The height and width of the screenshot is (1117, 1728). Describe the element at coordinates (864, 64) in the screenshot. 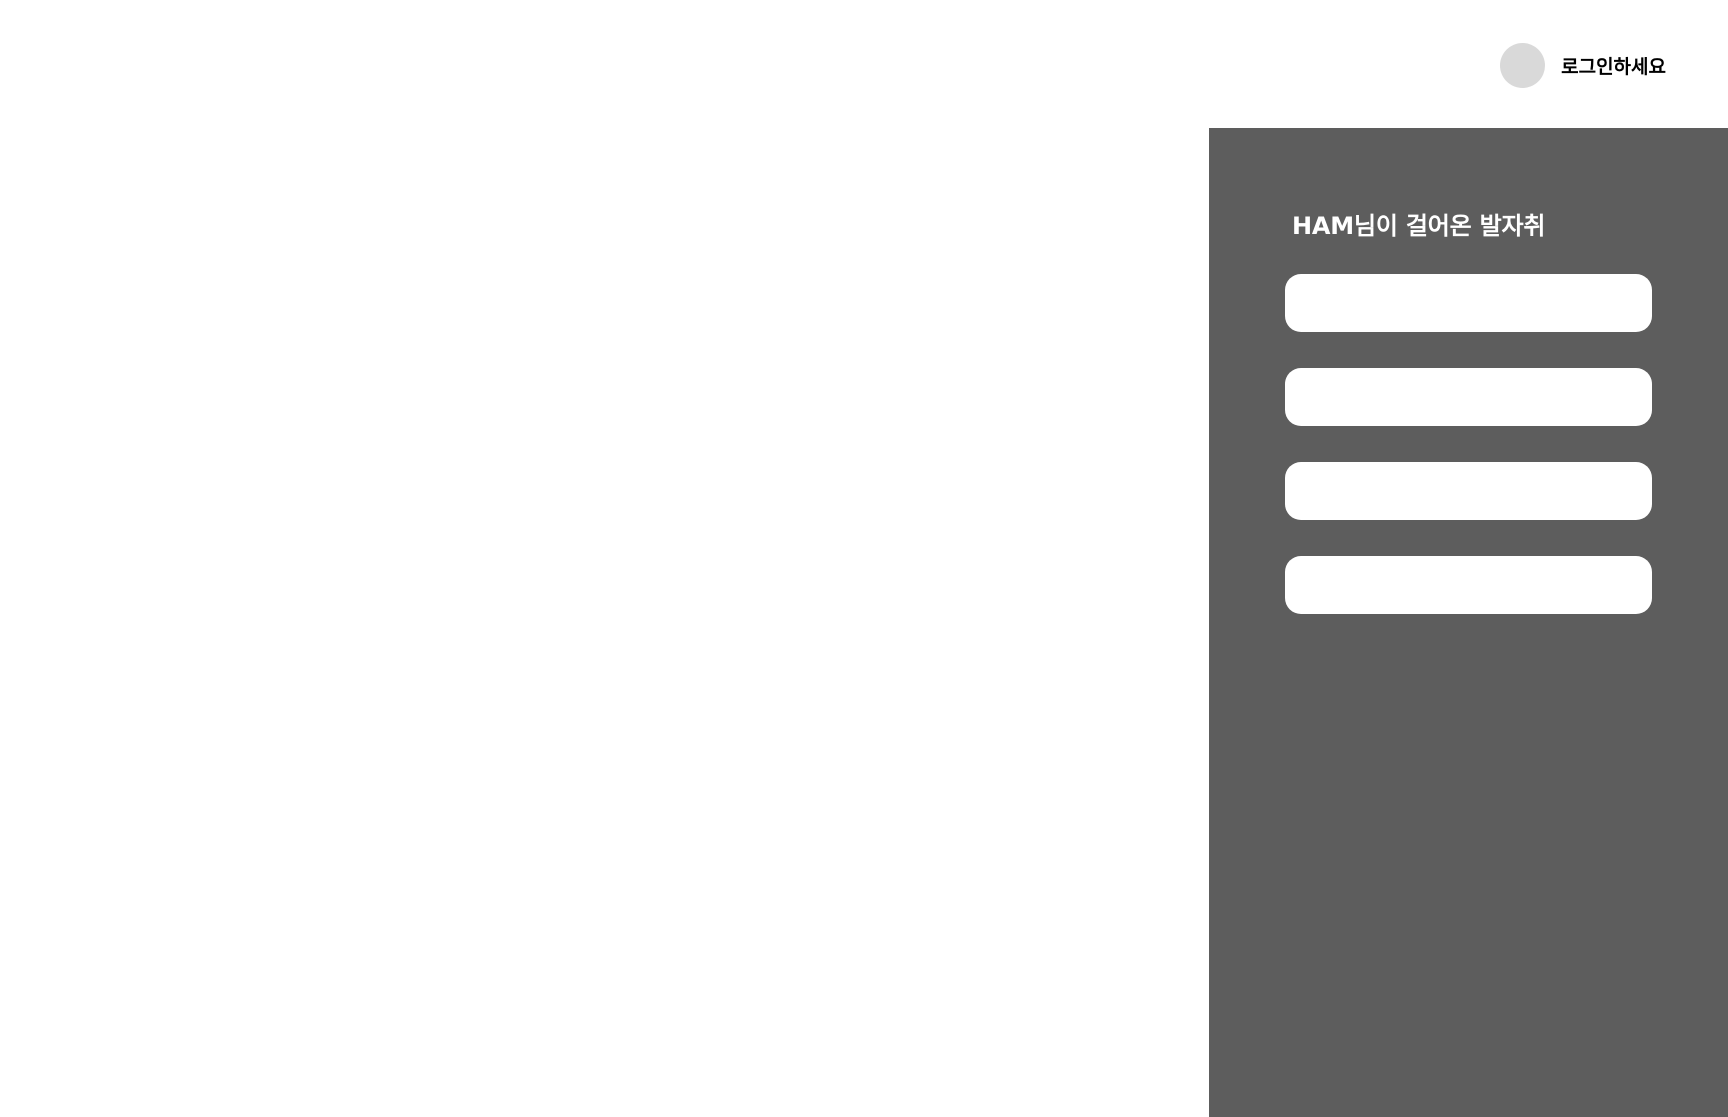

I see `top-header: 로그인하세요` at that location.